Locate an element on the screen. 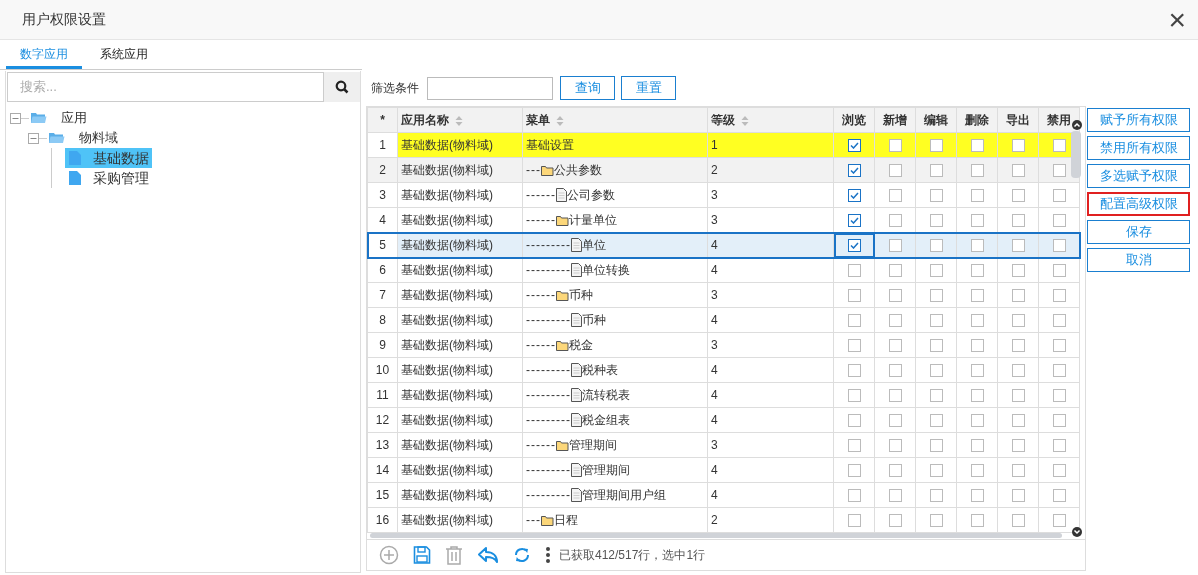 The width and height of the screenshot is (1198, 575). table-row: 7 基础数据(物料域) ------ 币种 3 is located at coordinates (723, 295).